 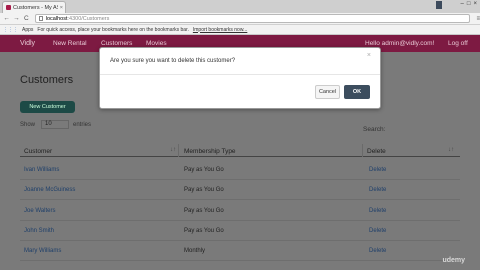 I want to click on favicon-icon, so click(x=8, y=7).